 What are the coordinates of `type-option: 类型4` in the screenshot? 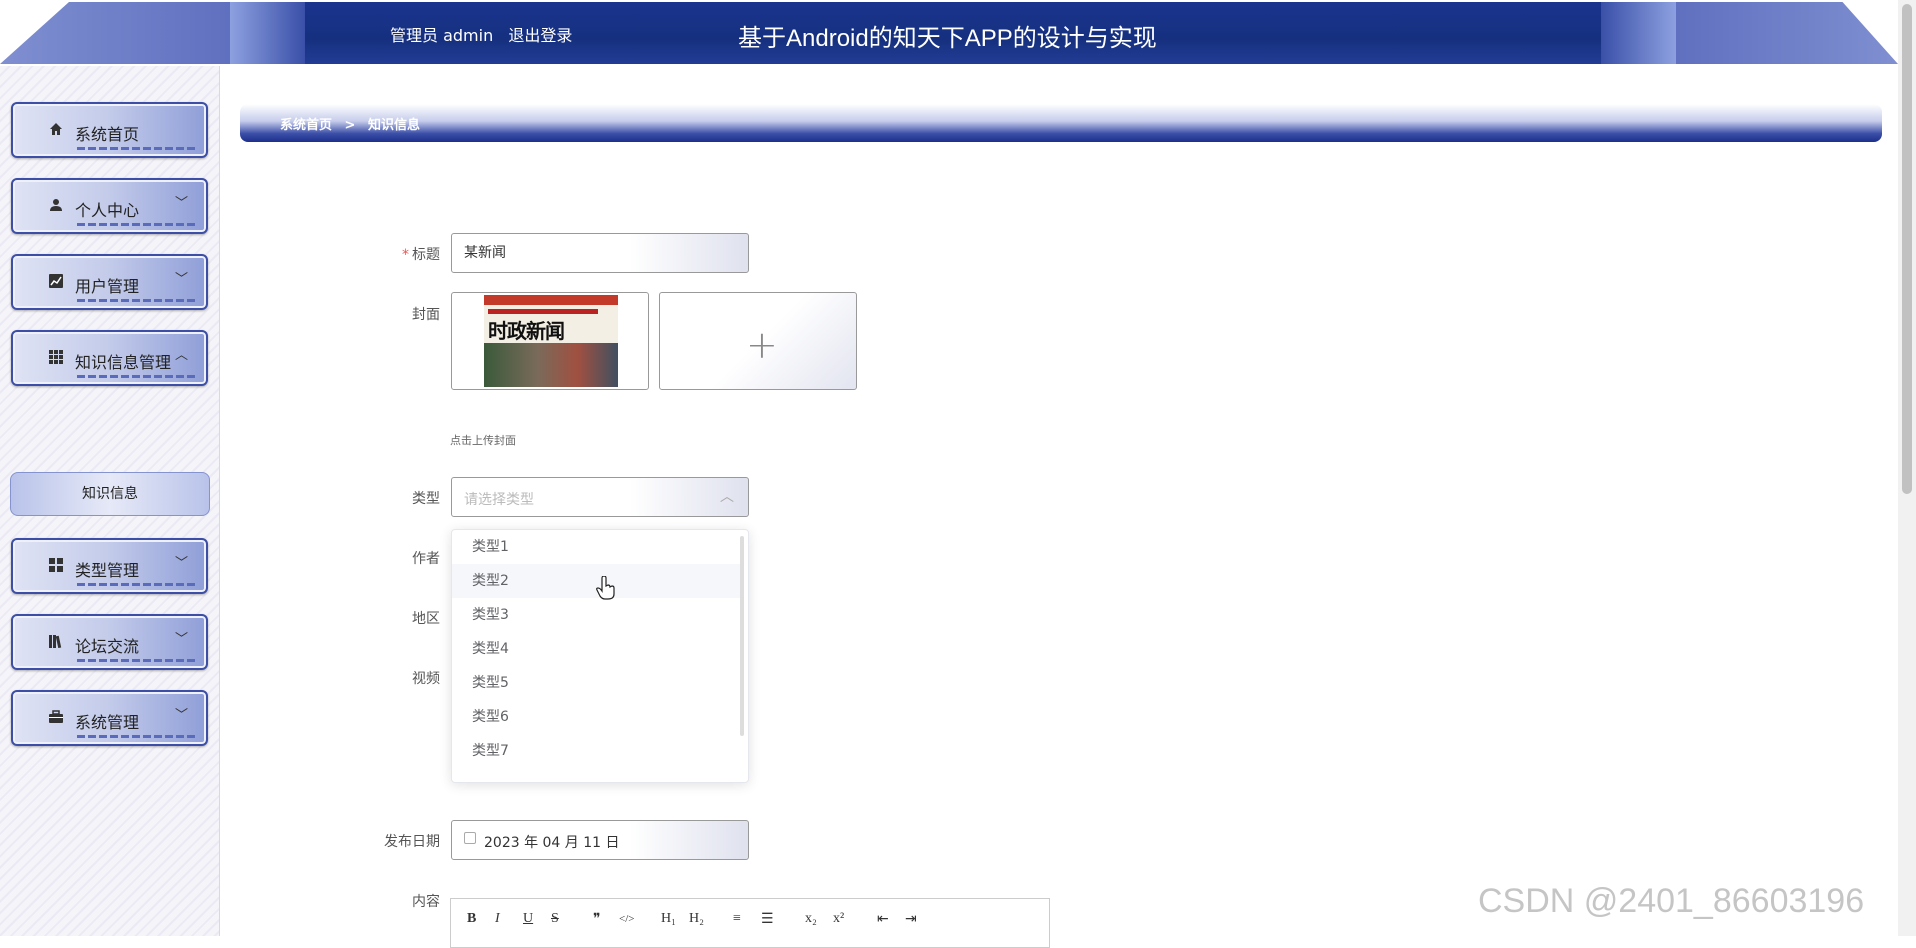 It's located at (597, 649).